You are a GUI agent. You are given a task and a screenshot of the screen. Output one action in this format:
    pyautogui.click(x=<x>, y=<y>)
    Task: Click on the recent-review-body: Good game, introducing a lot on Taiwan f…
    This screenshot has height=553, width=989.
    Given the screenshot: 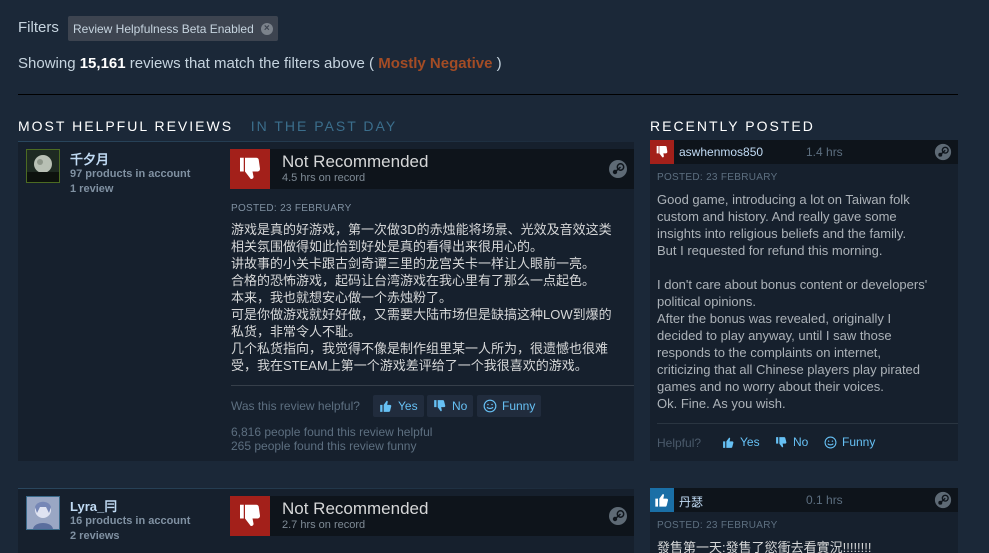 What is the action you would take?
    pyautogui.click(x=792, y=301)
    